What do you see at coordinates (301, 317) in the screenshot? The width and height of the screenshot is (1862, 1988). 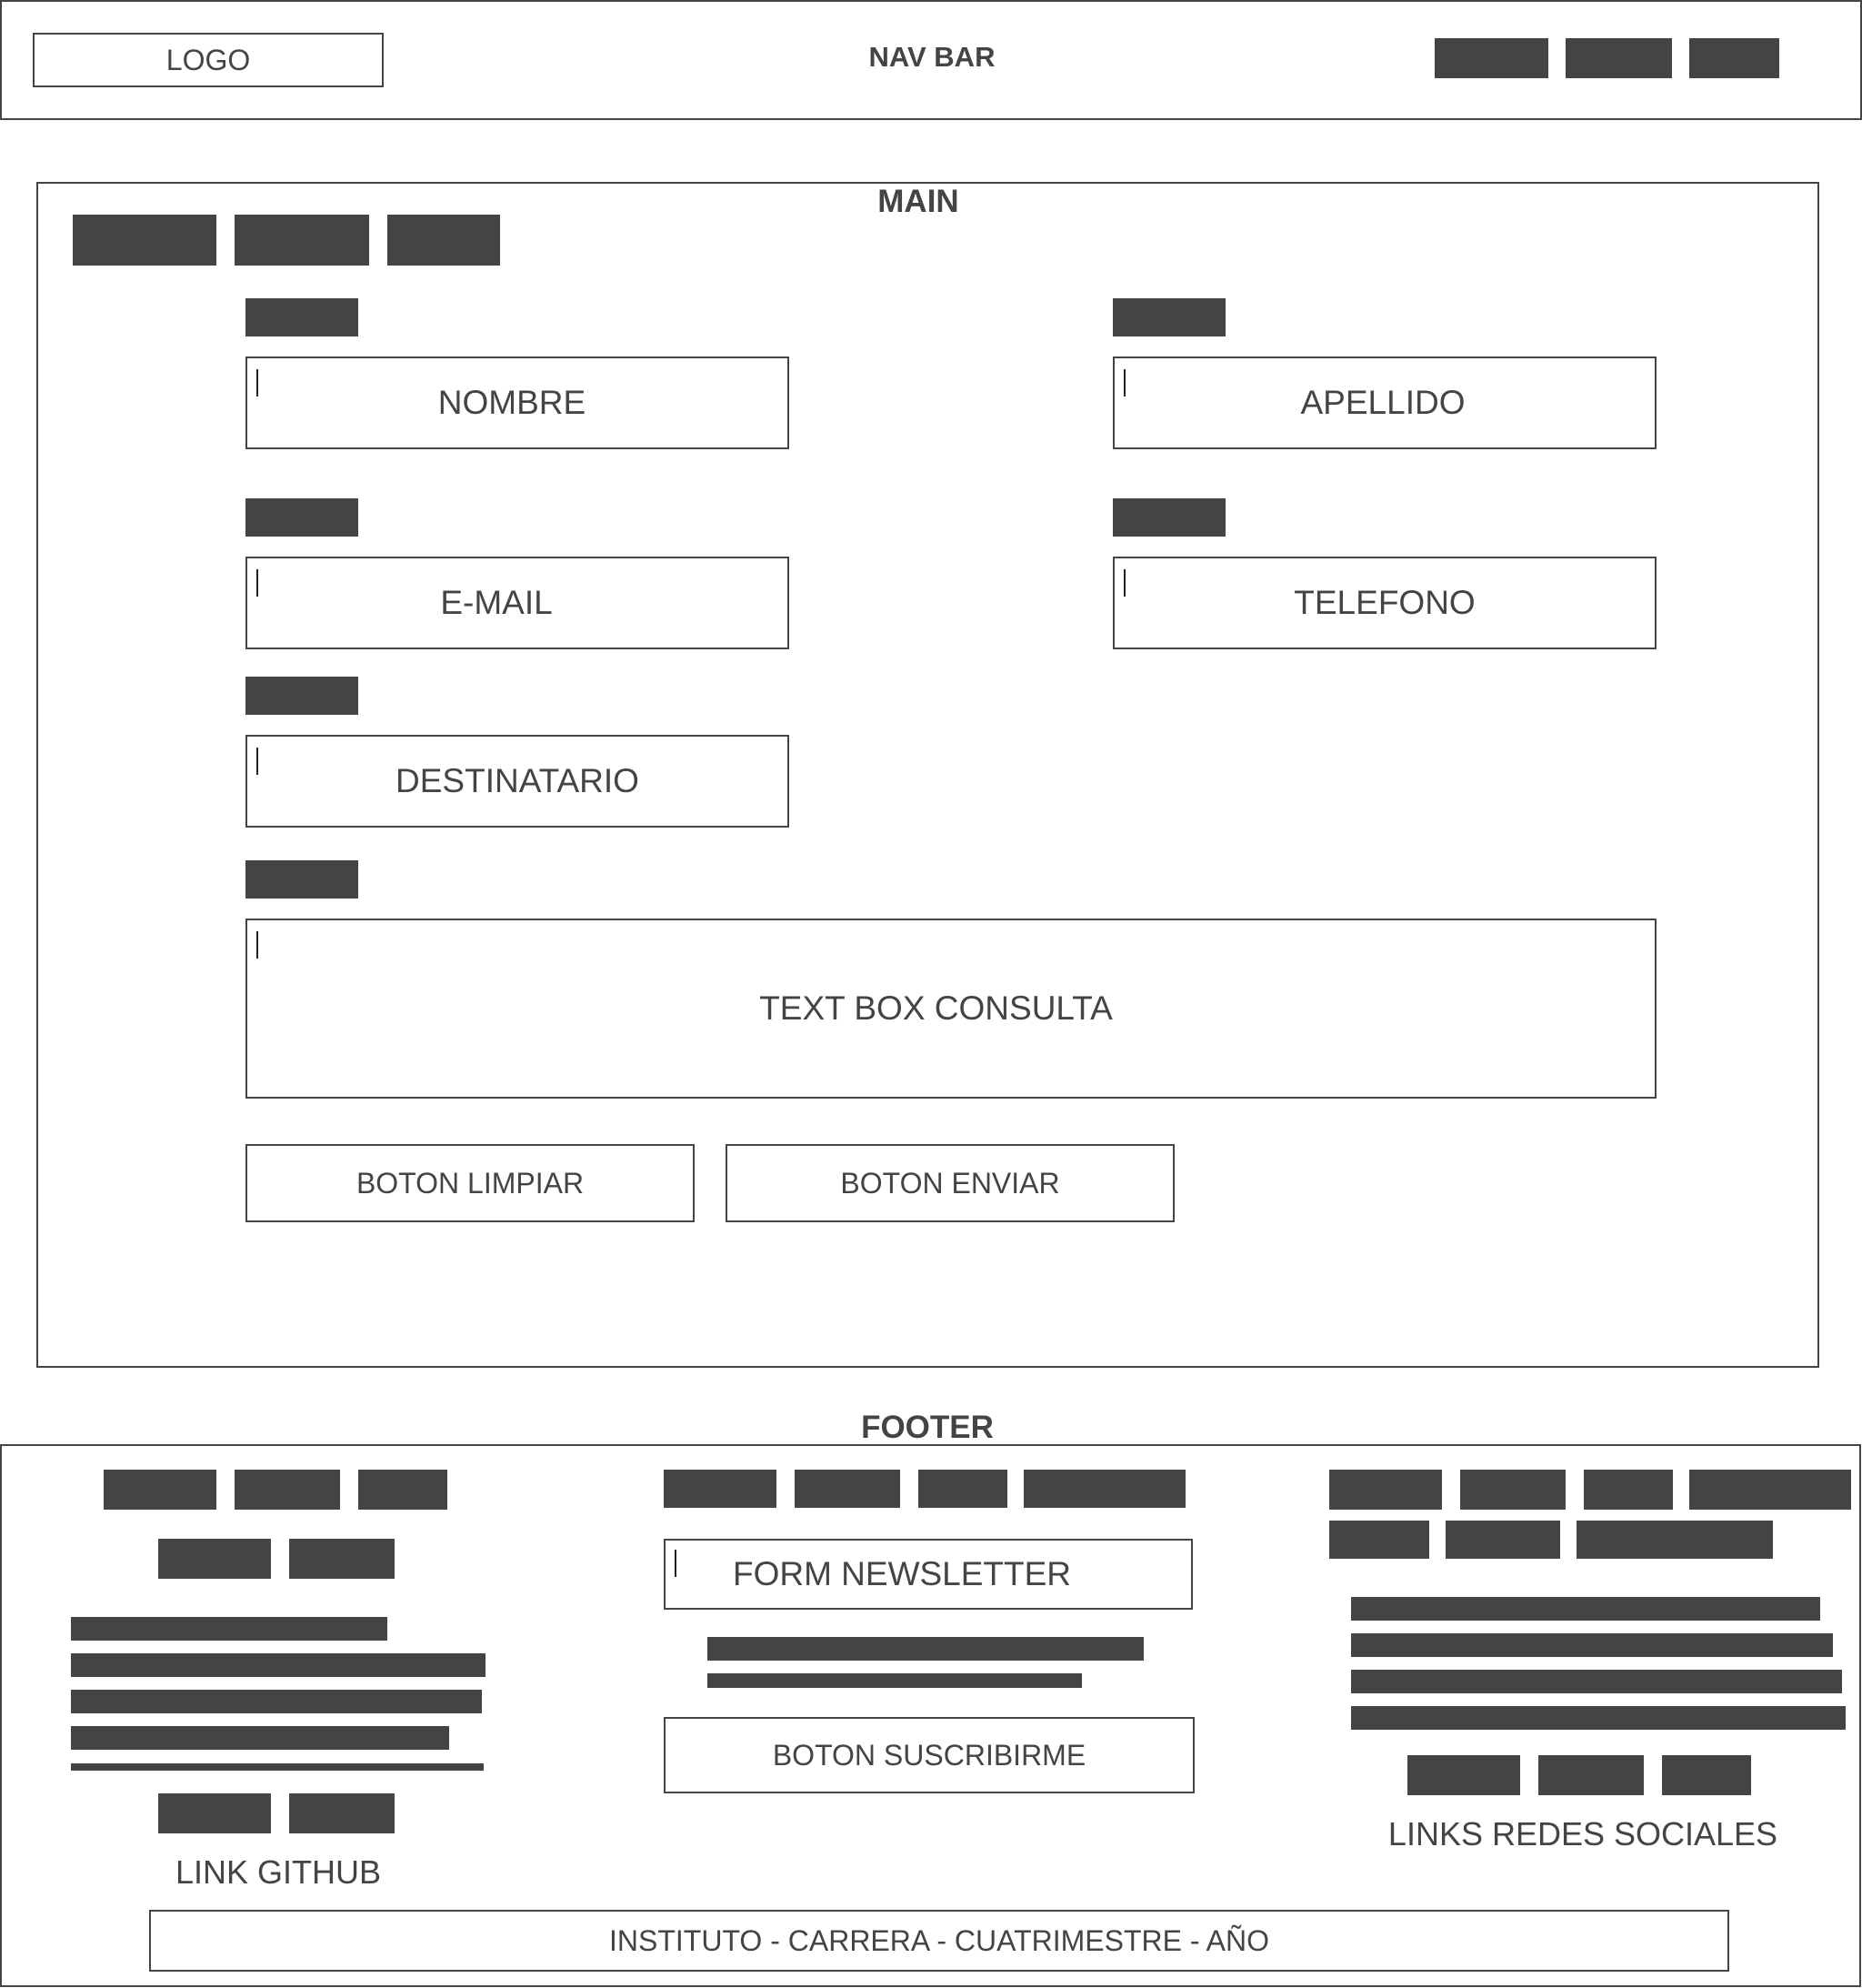 I see `nombre-label-block` at bounding box center [301, 317].